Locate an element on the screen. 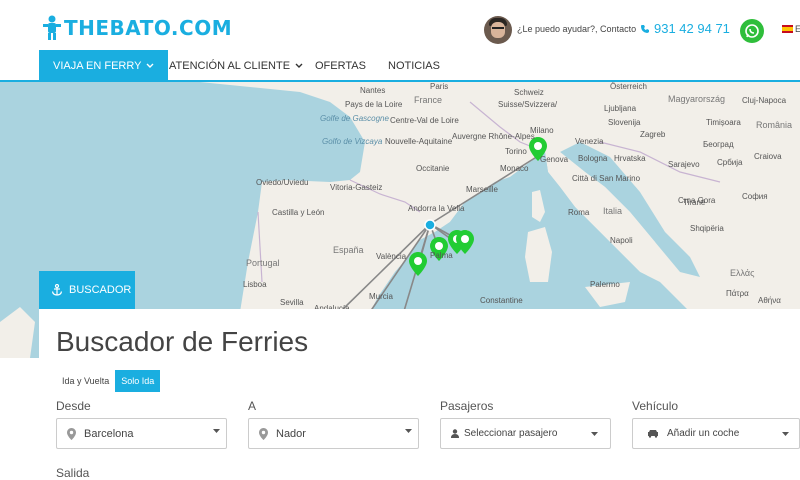 This screenshot has height=480, width=800. map-label: Lisboa is located at coordinates (255, 284).